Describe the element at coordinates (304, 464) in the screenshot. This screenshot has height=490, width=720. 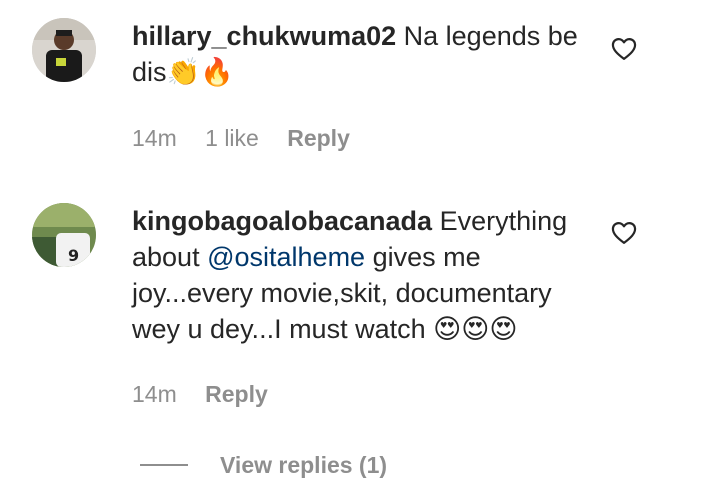
I see `view-replies-label: View replies (1)` at that location.